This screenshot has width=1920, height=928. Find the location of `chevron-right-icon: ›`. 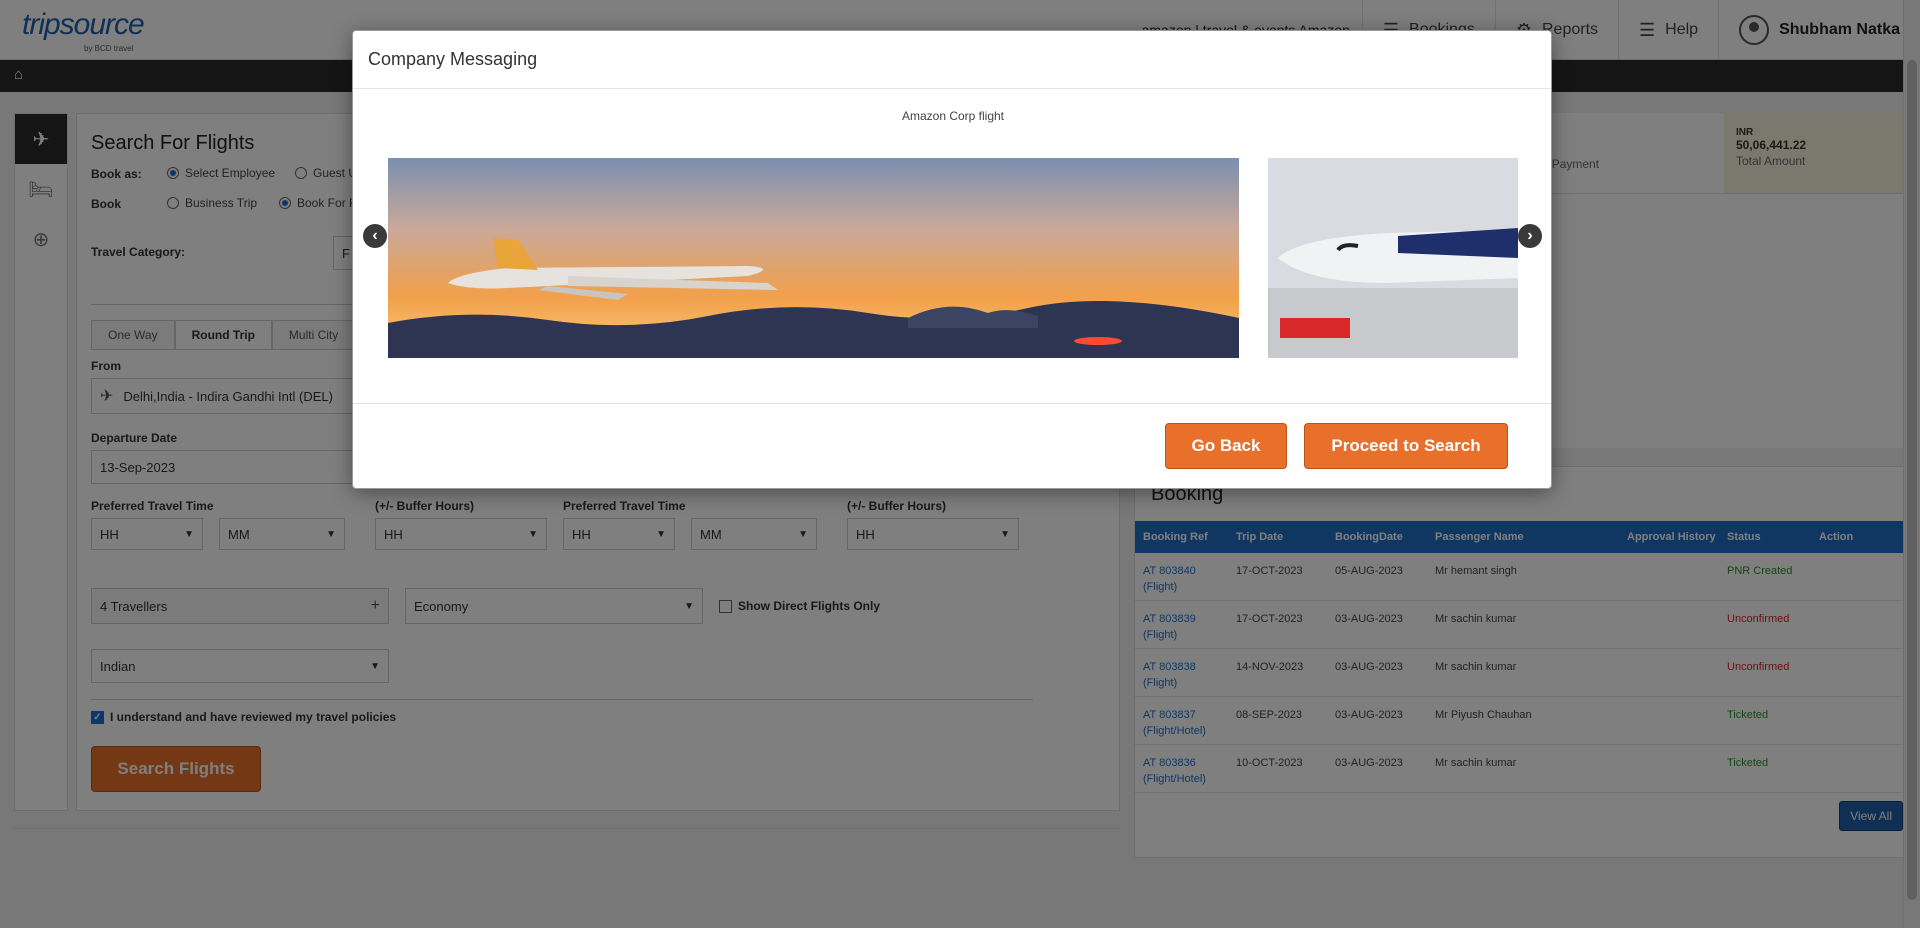

chevron-right-icon: › is located at coordinates (1530, 236).